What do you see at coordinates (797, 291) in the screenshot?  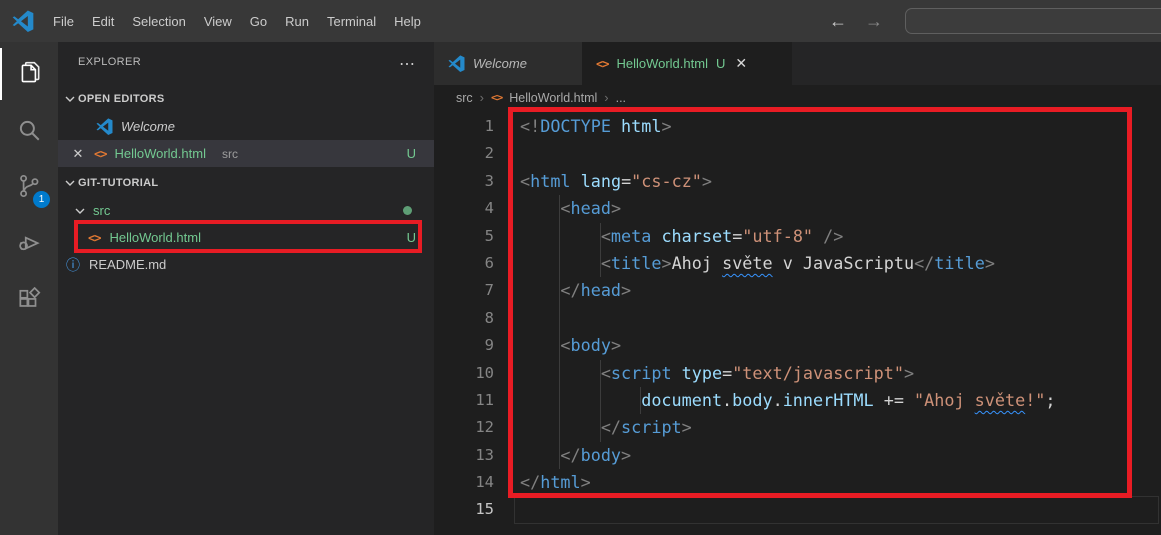 I see `code-line-7: 7 </head>` at bounding box center [797, 291].